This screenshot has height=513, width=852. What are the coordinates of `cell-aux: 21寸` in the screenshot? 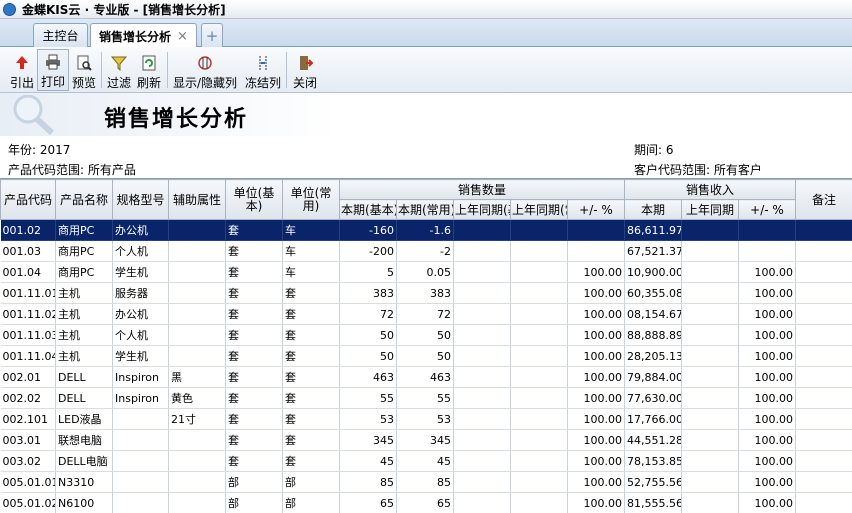 It's located at (197, 419).